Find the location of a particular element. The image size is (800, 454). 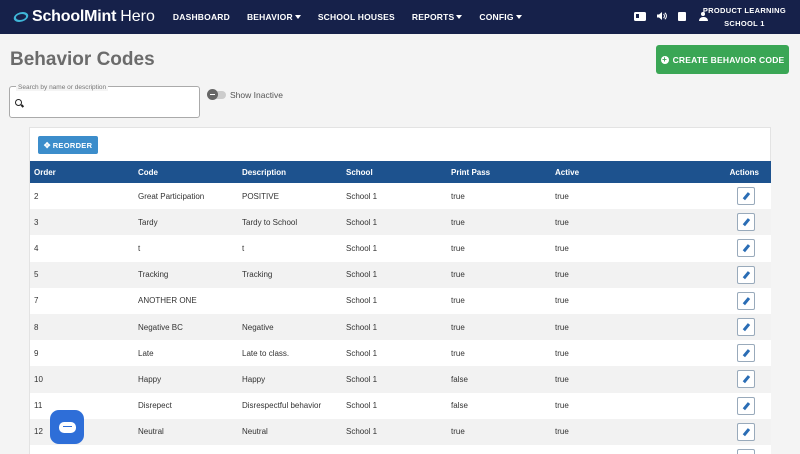

cell-code: t is located at coordinates (139, 248).